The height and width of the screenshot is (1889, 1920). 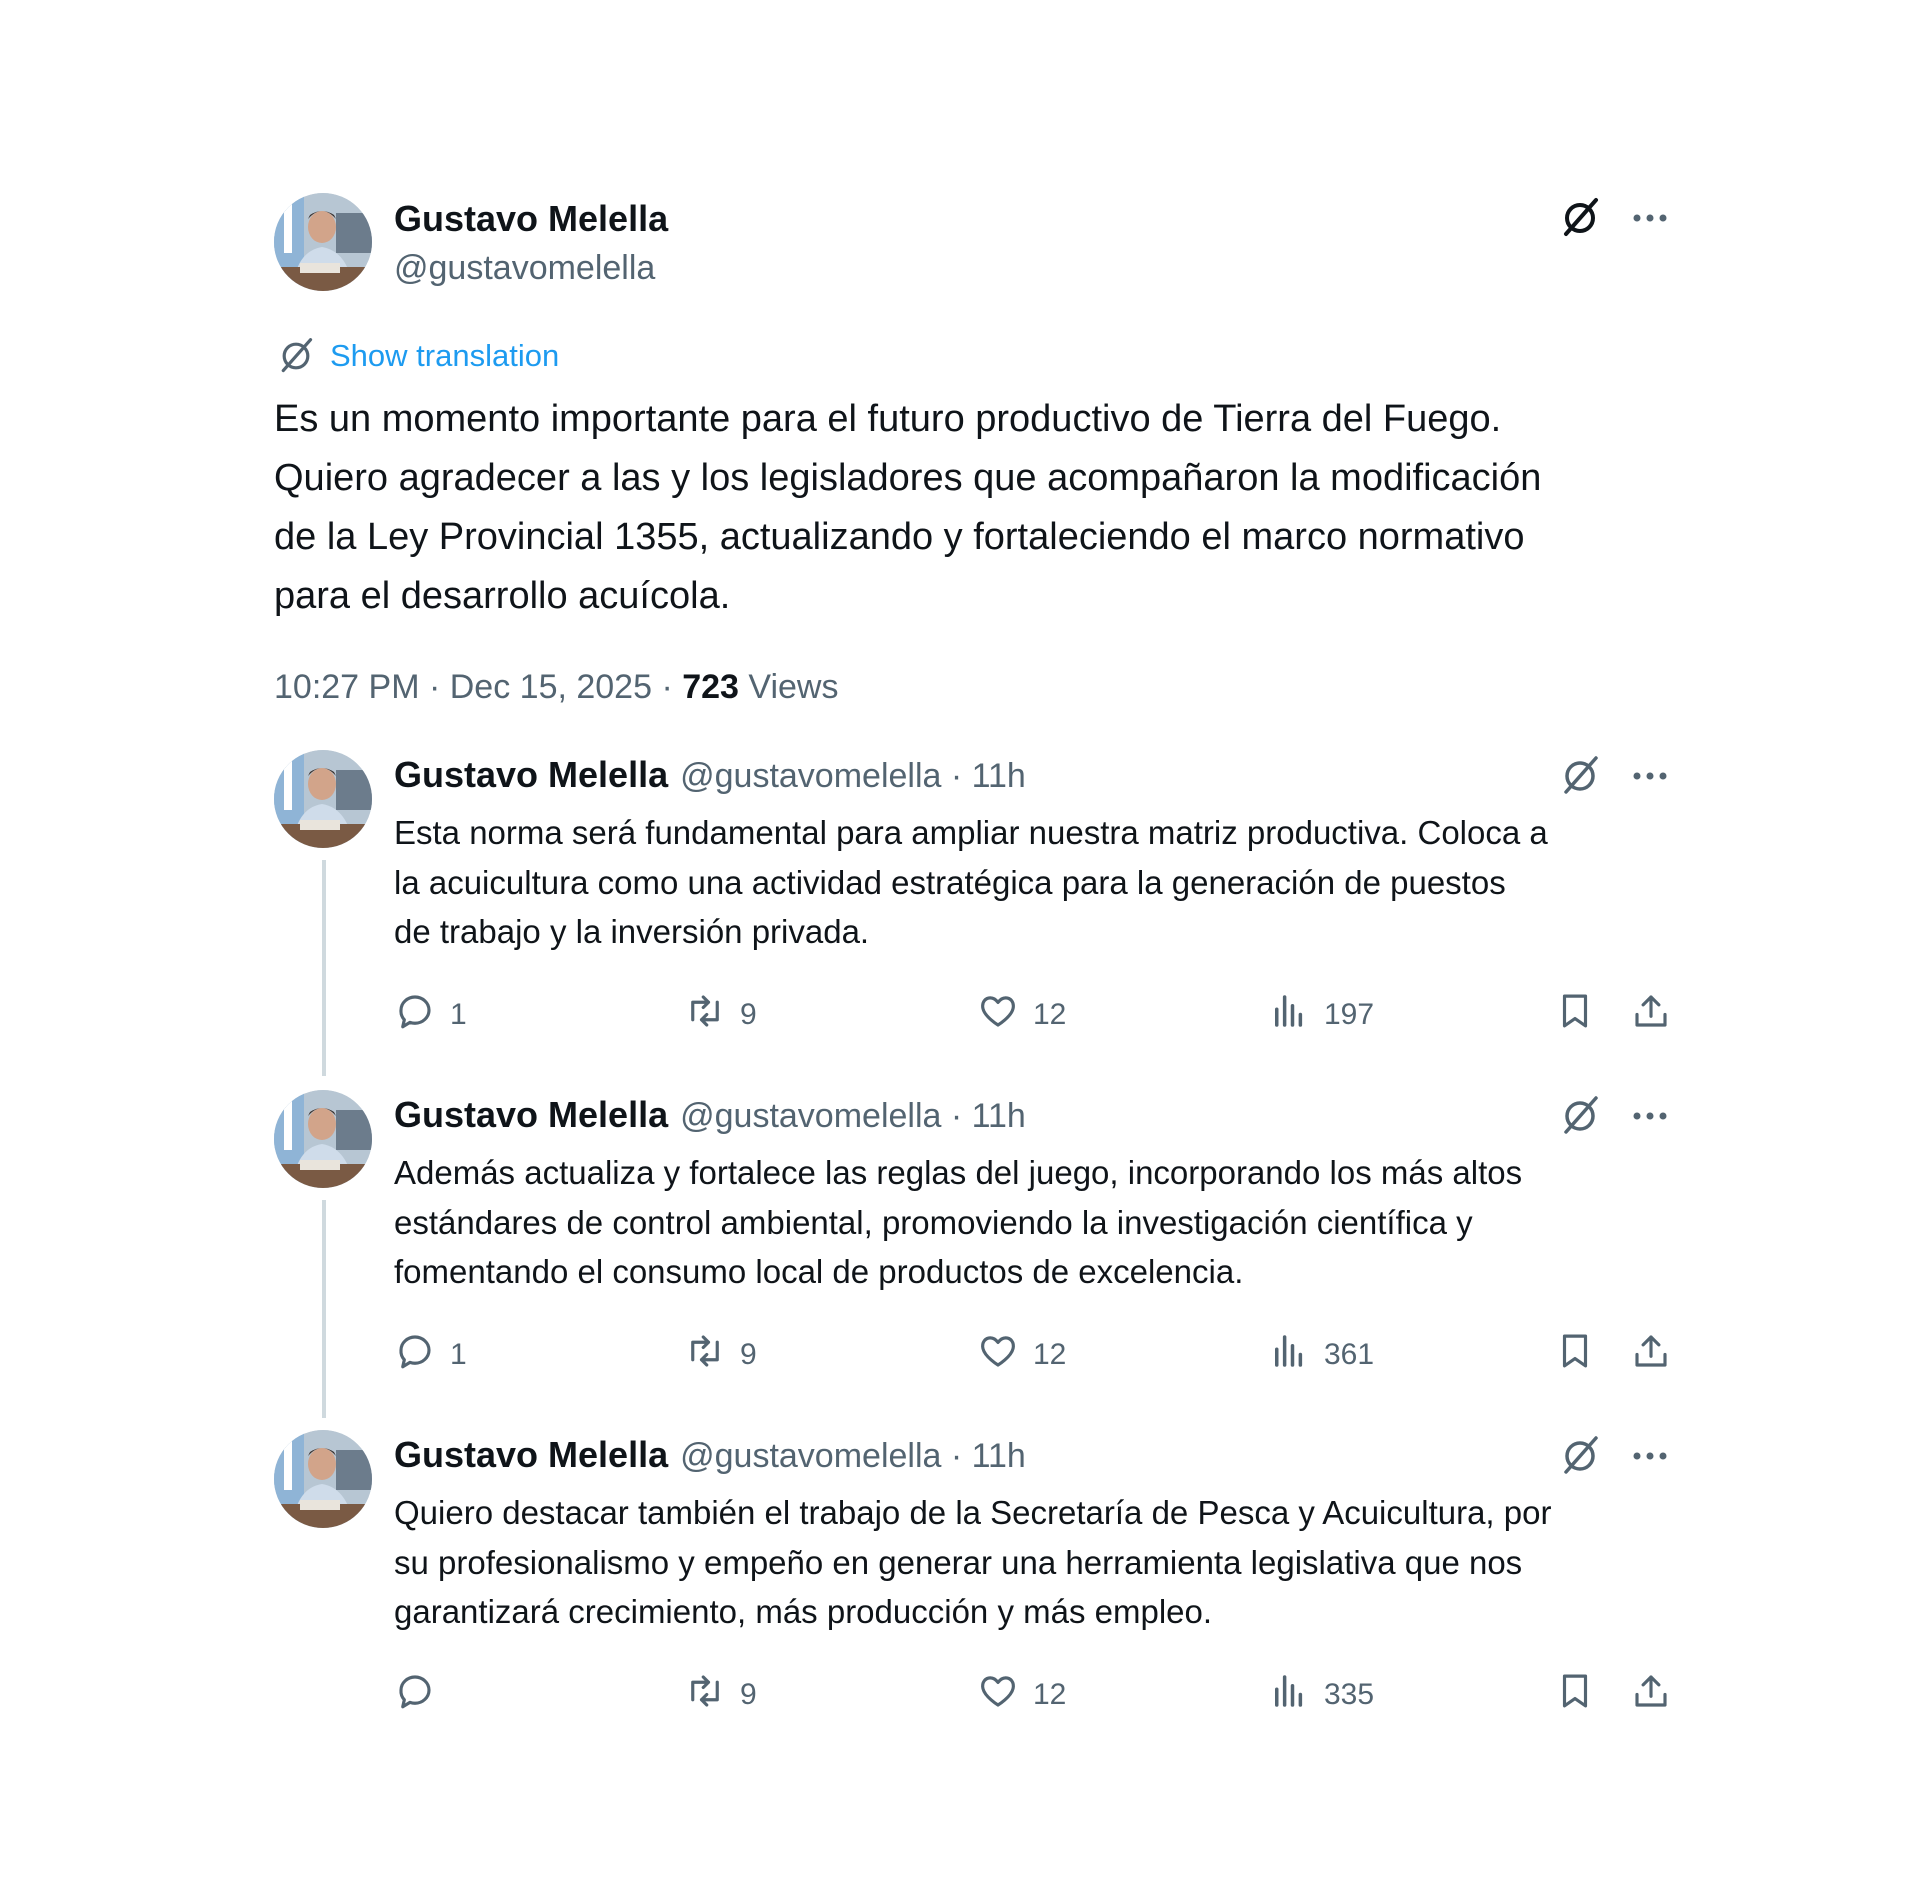 I want to click on translate-icon, so click(x=297, y=355).